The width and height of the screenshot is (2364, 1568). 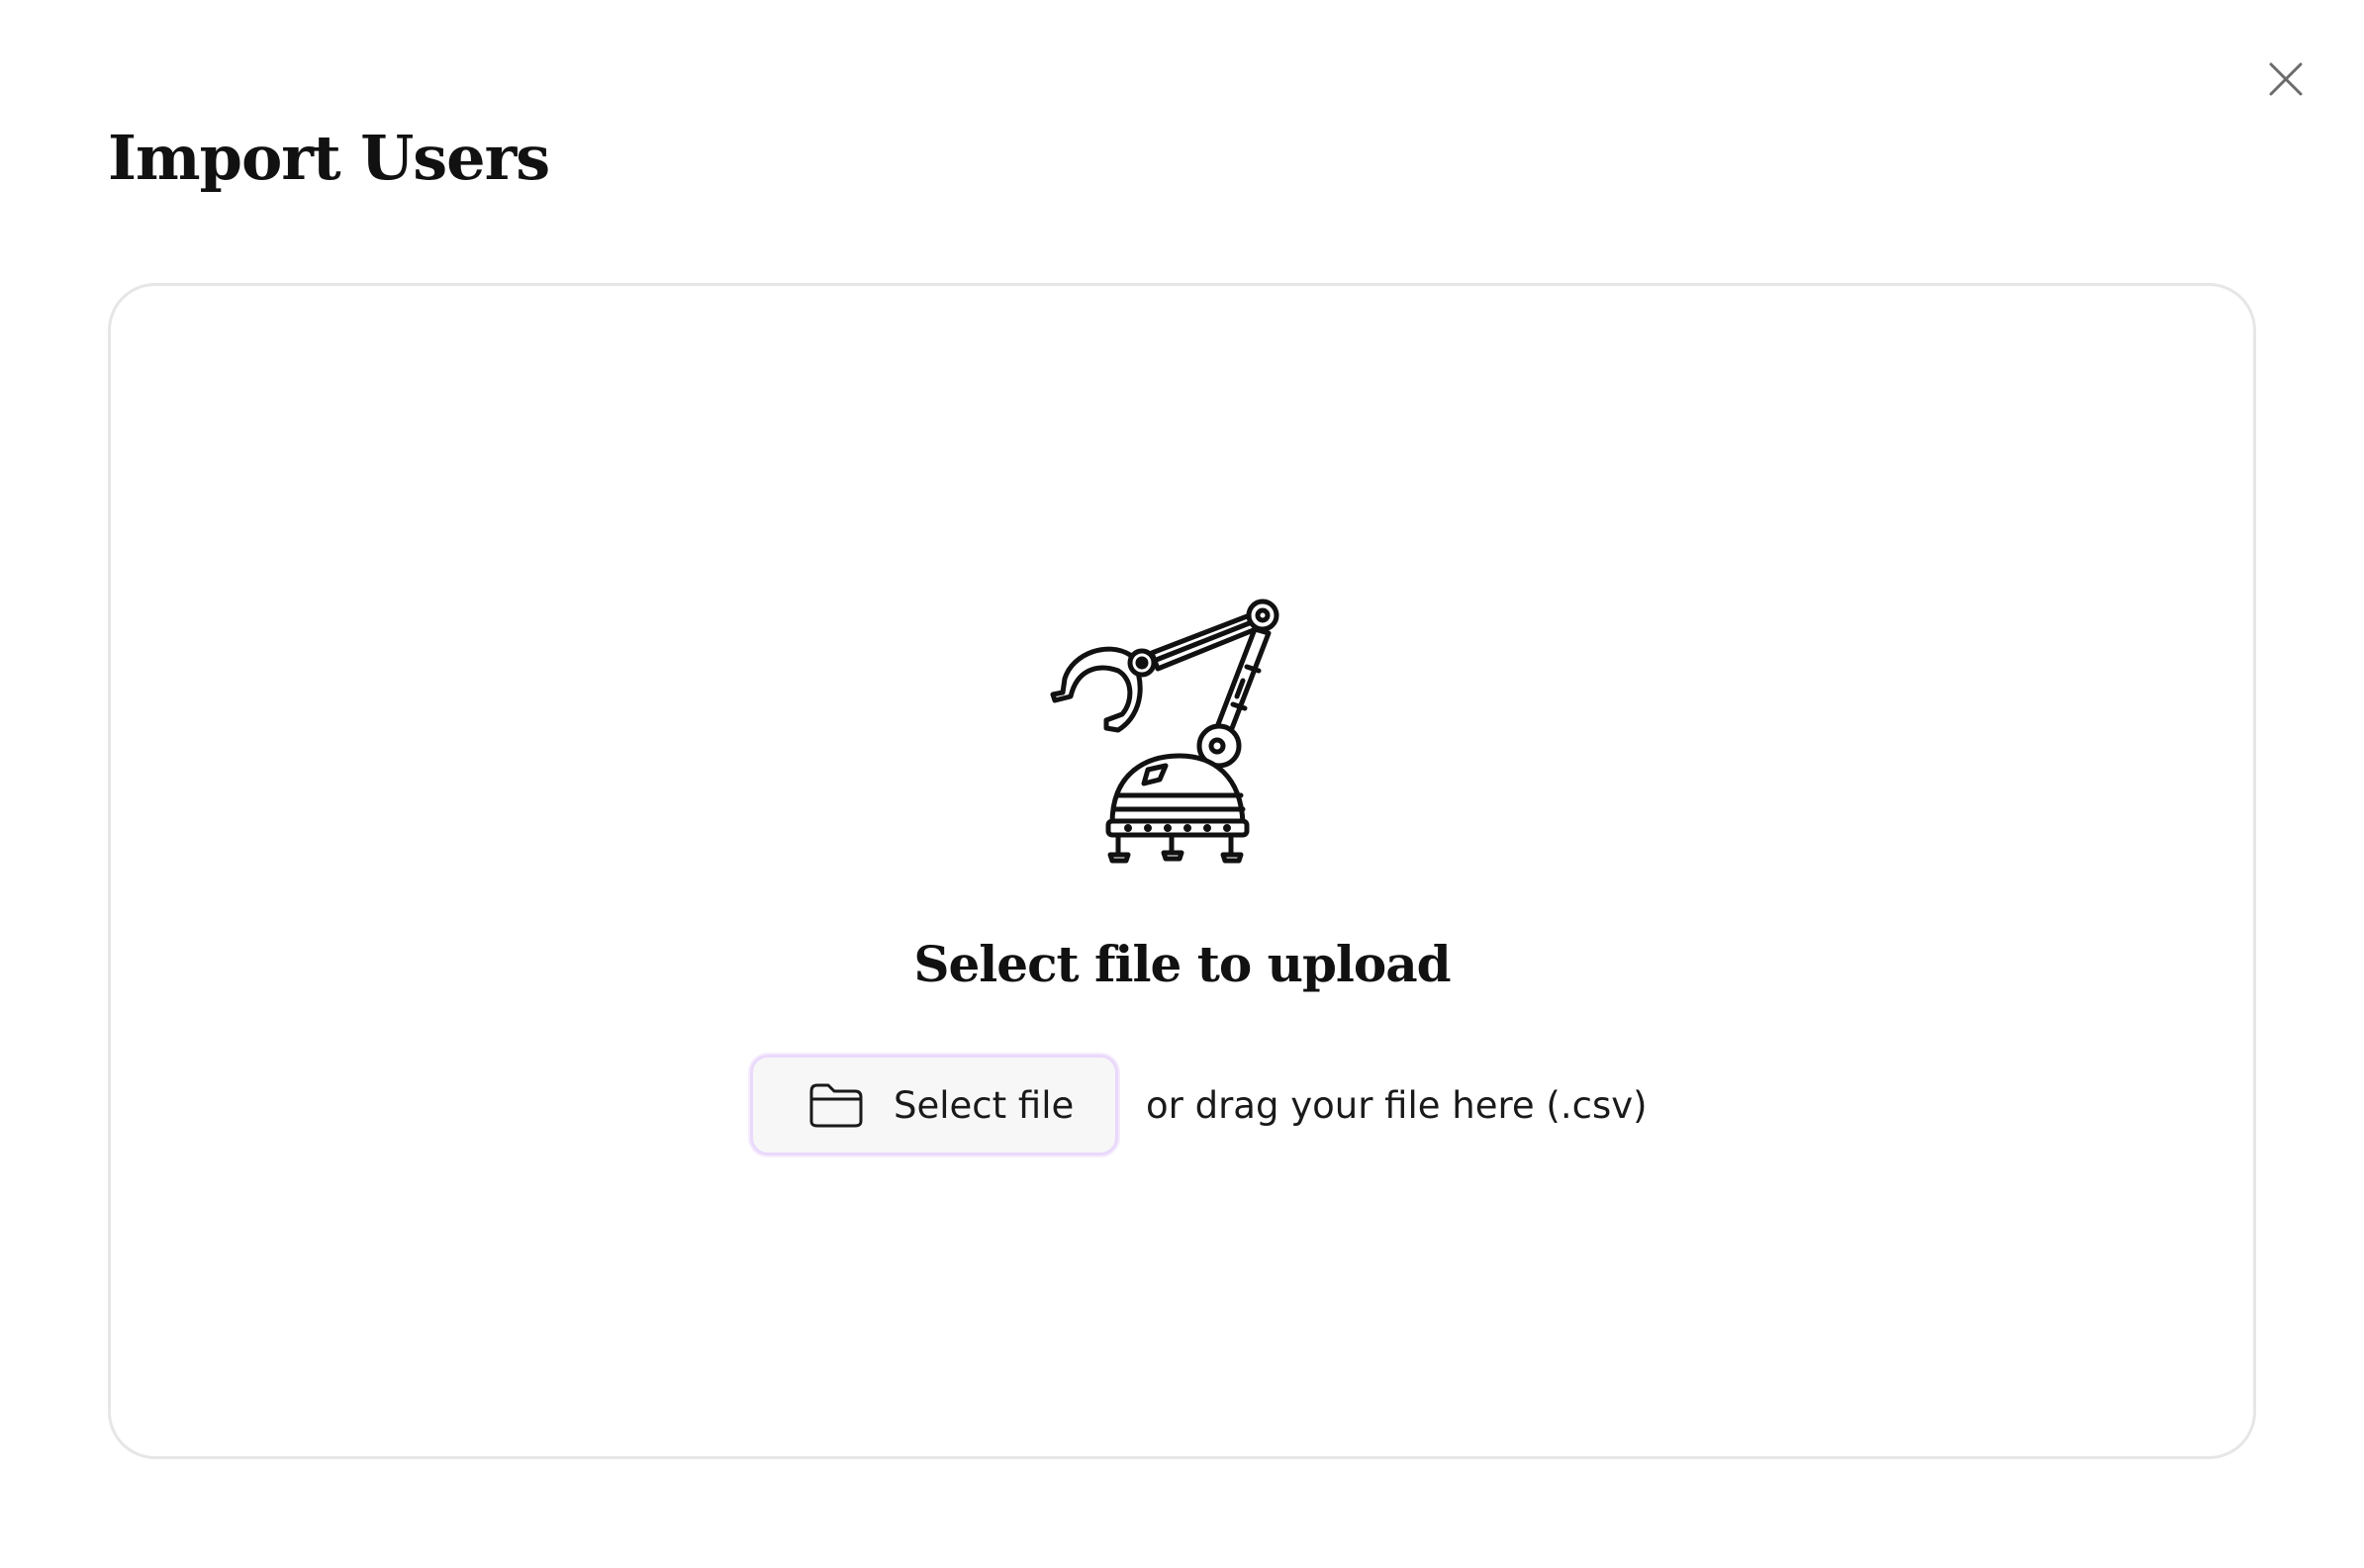 What do you see at coordinates (836, 1105) in the screenshot?
I see `folder-icon` at bounding box center [836, 1105].